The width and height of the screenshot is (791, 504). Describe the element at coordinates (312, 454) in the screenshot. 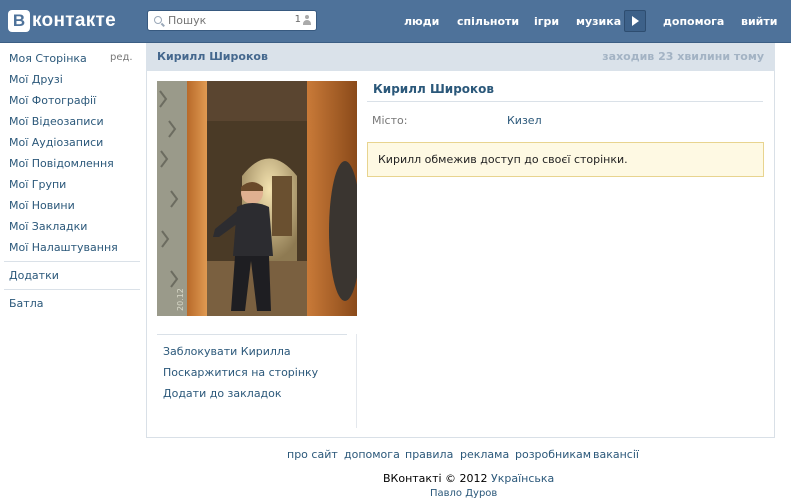

I see `footer-about-link: про сайт` at that location.